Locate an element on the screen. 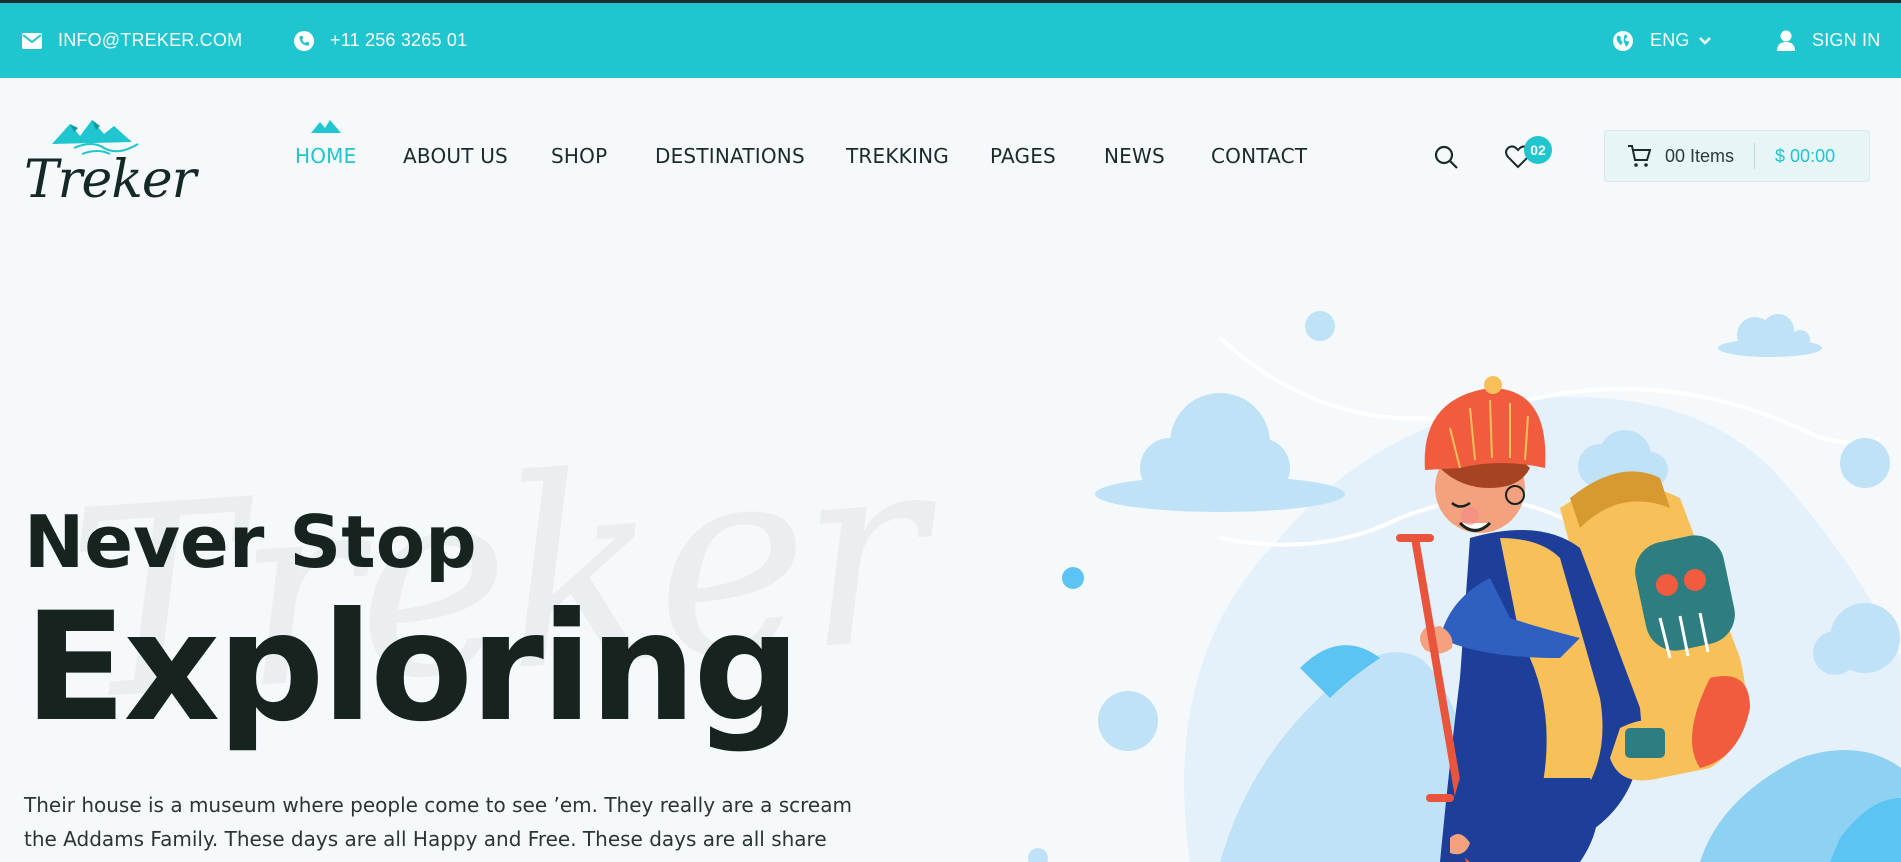 Image resolution: width=1901 pixels, height=862 pixels. nav-about-us: ABOUT US is located at coordinates (455, 156).